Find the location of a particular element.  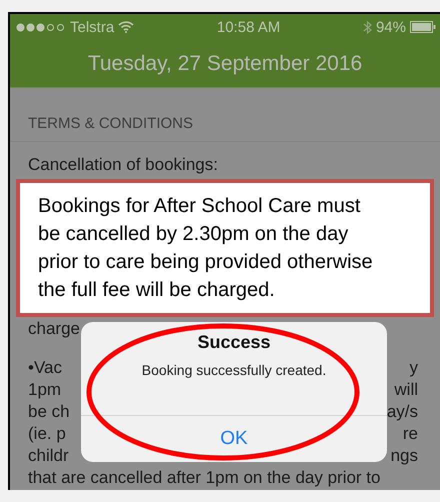

terms-text: (ie. p is located at coordinates (47, 434).